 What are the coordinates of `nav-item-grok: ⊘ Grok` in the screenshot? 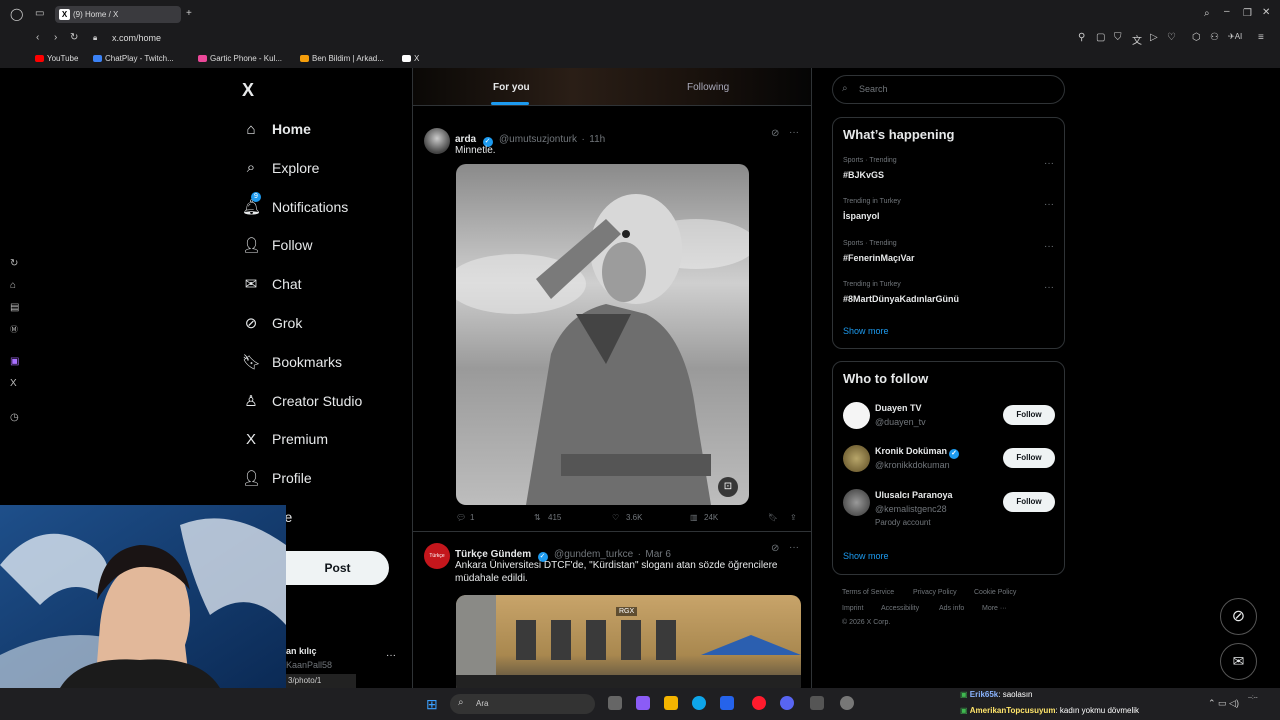 It's located at (272, 323).